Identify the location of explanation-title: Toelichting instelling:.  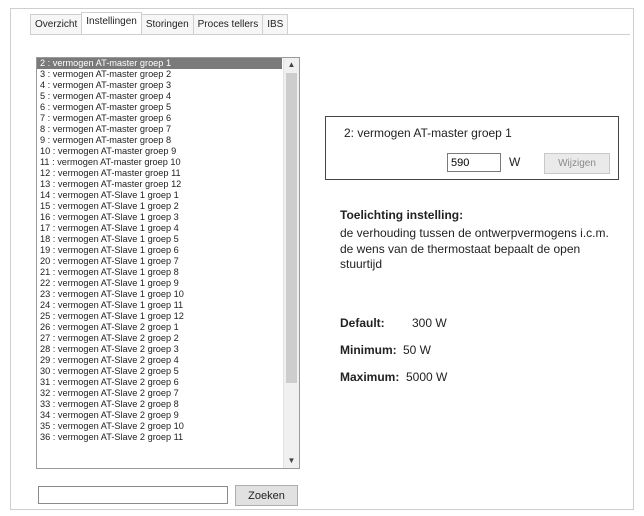
(402, 215).